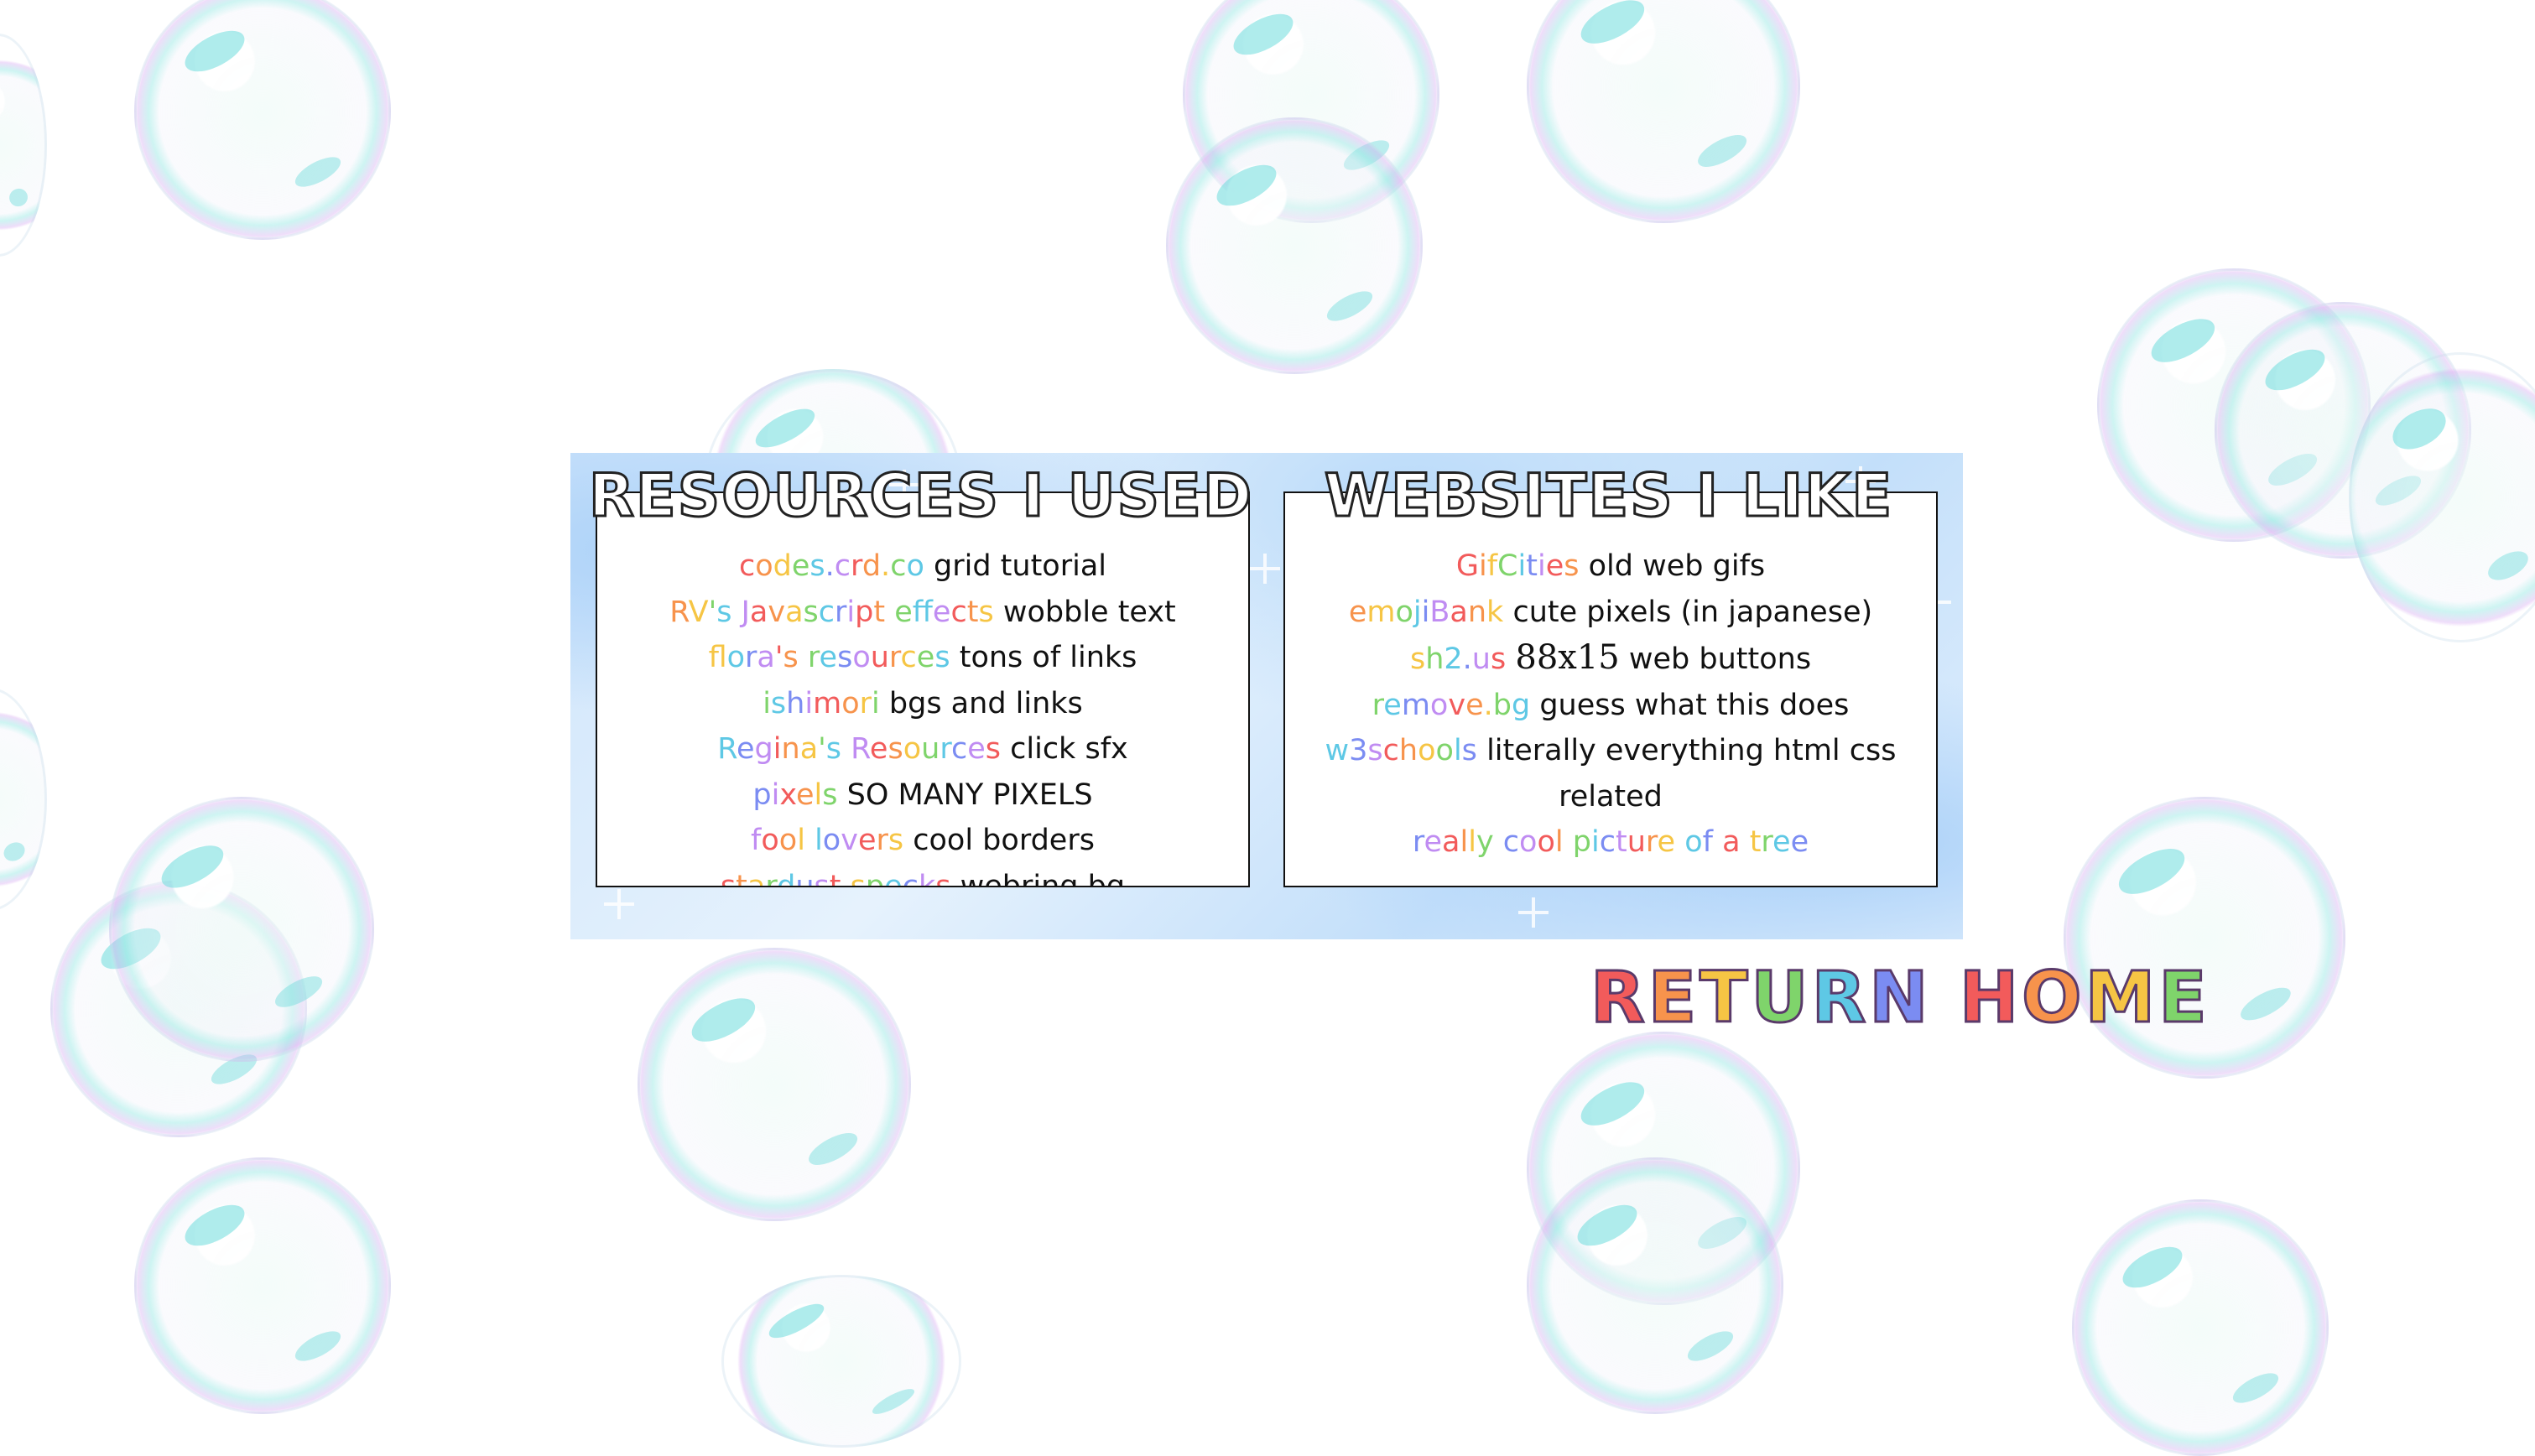  I want to click on item-description: guess what this does, so click(1694, 705).